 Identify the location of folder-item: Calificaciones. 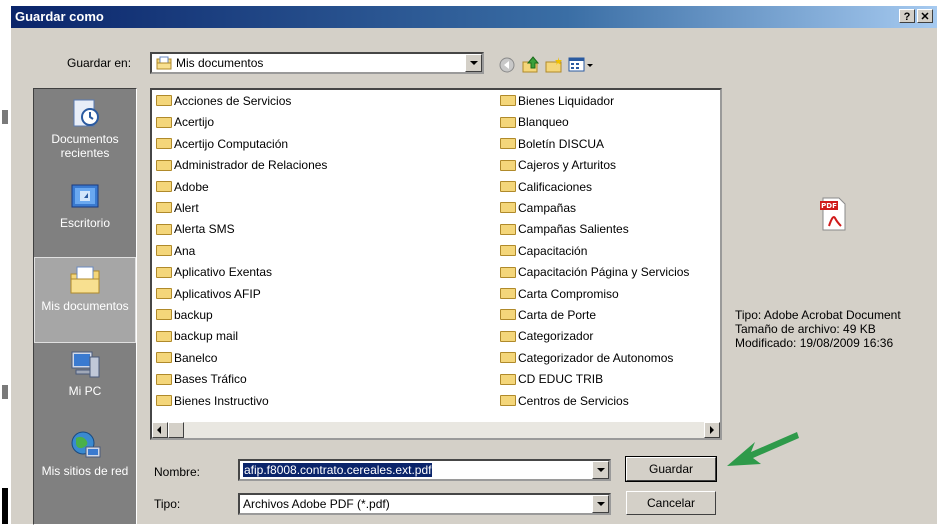
(546, 187).